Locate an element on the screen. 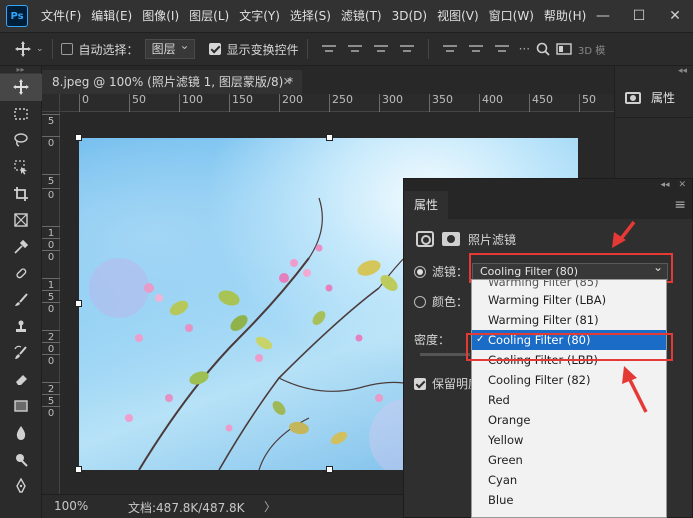  list-item: Orange is located at coordinates (569, 420).